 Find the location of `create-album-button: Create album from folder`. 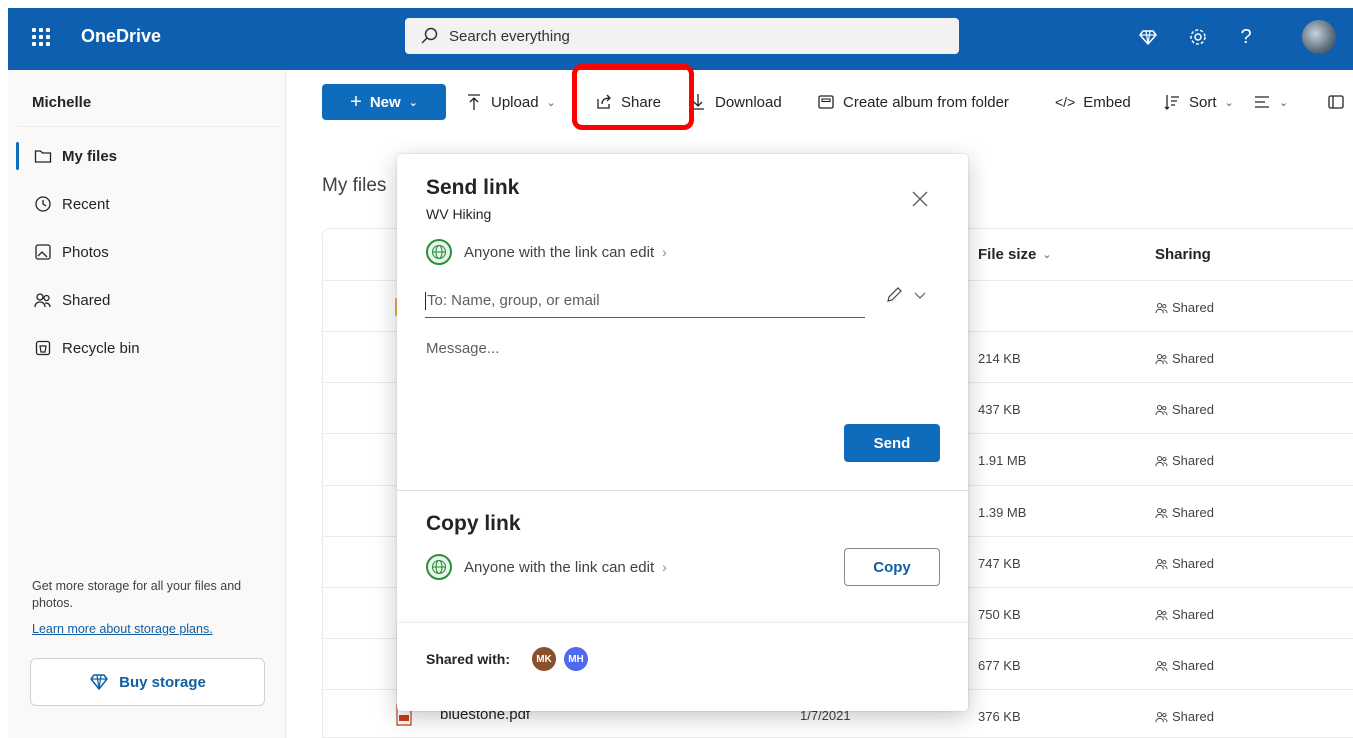

create-album-button: Create album from folder is located at coordinates (913, 102).